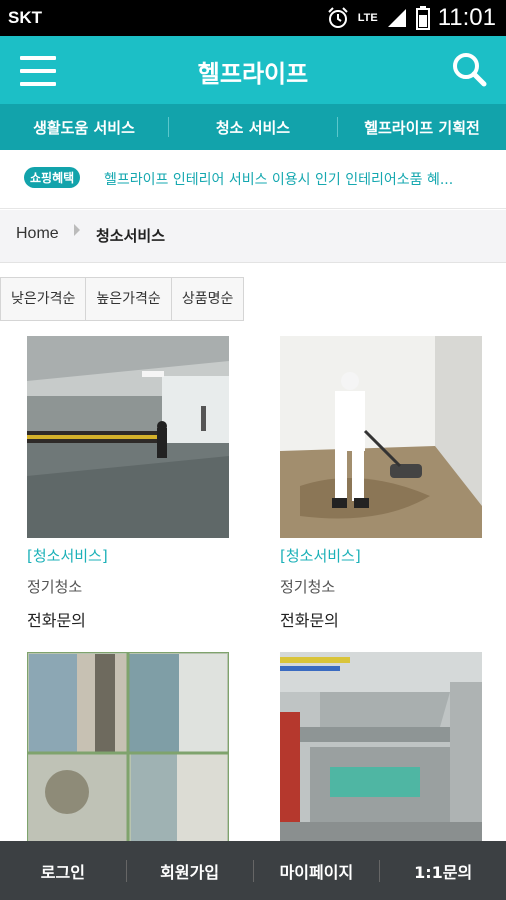 The image size is (506, 900). I want to click on tab-helplife-special: 헬프라이프 기획전, so click(422, 127).